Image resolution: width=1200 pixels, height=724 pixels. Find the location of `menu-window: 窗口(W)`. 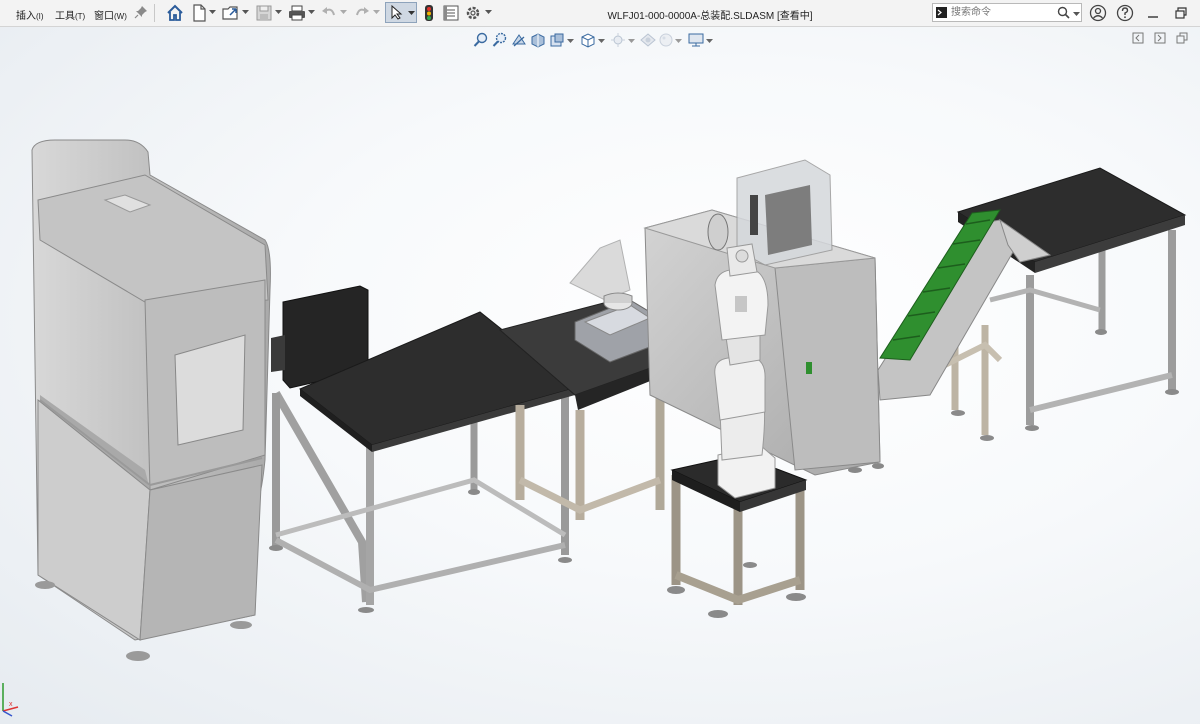

menu-window: 窗口(W) is located at coordinates (110, 14).